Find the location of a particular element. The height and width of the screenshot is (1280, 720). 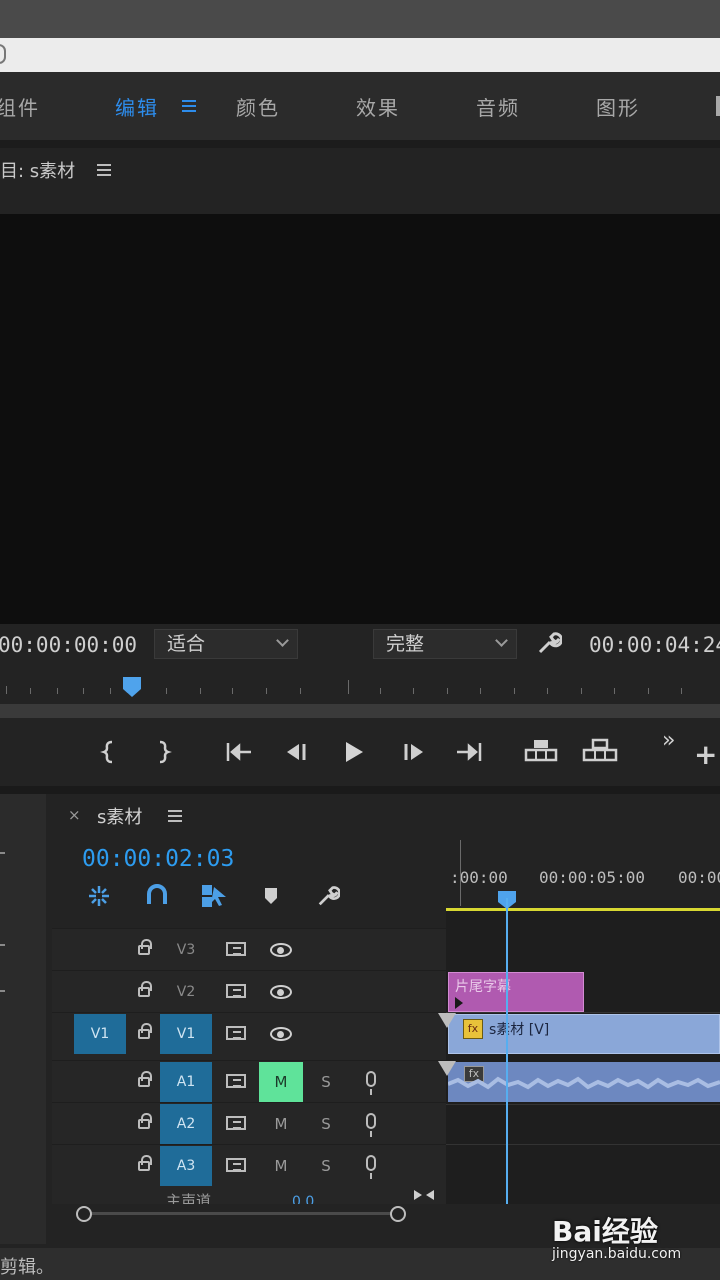

program-monitor-title: 目: s素材 is located at coordinates (37, 170).